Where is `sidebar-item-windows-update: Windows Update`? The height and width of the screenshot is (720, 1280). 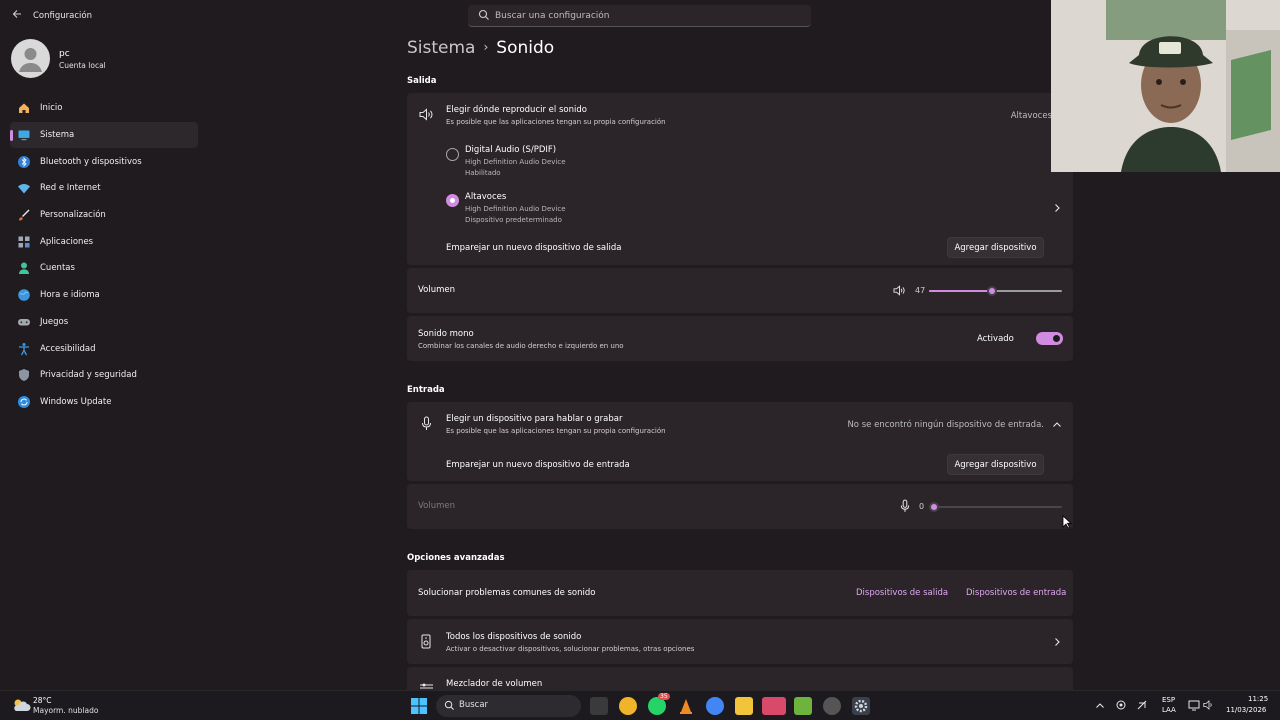 sidebar-item-windows-update: Windows Update is located at coordinates (104, 402).